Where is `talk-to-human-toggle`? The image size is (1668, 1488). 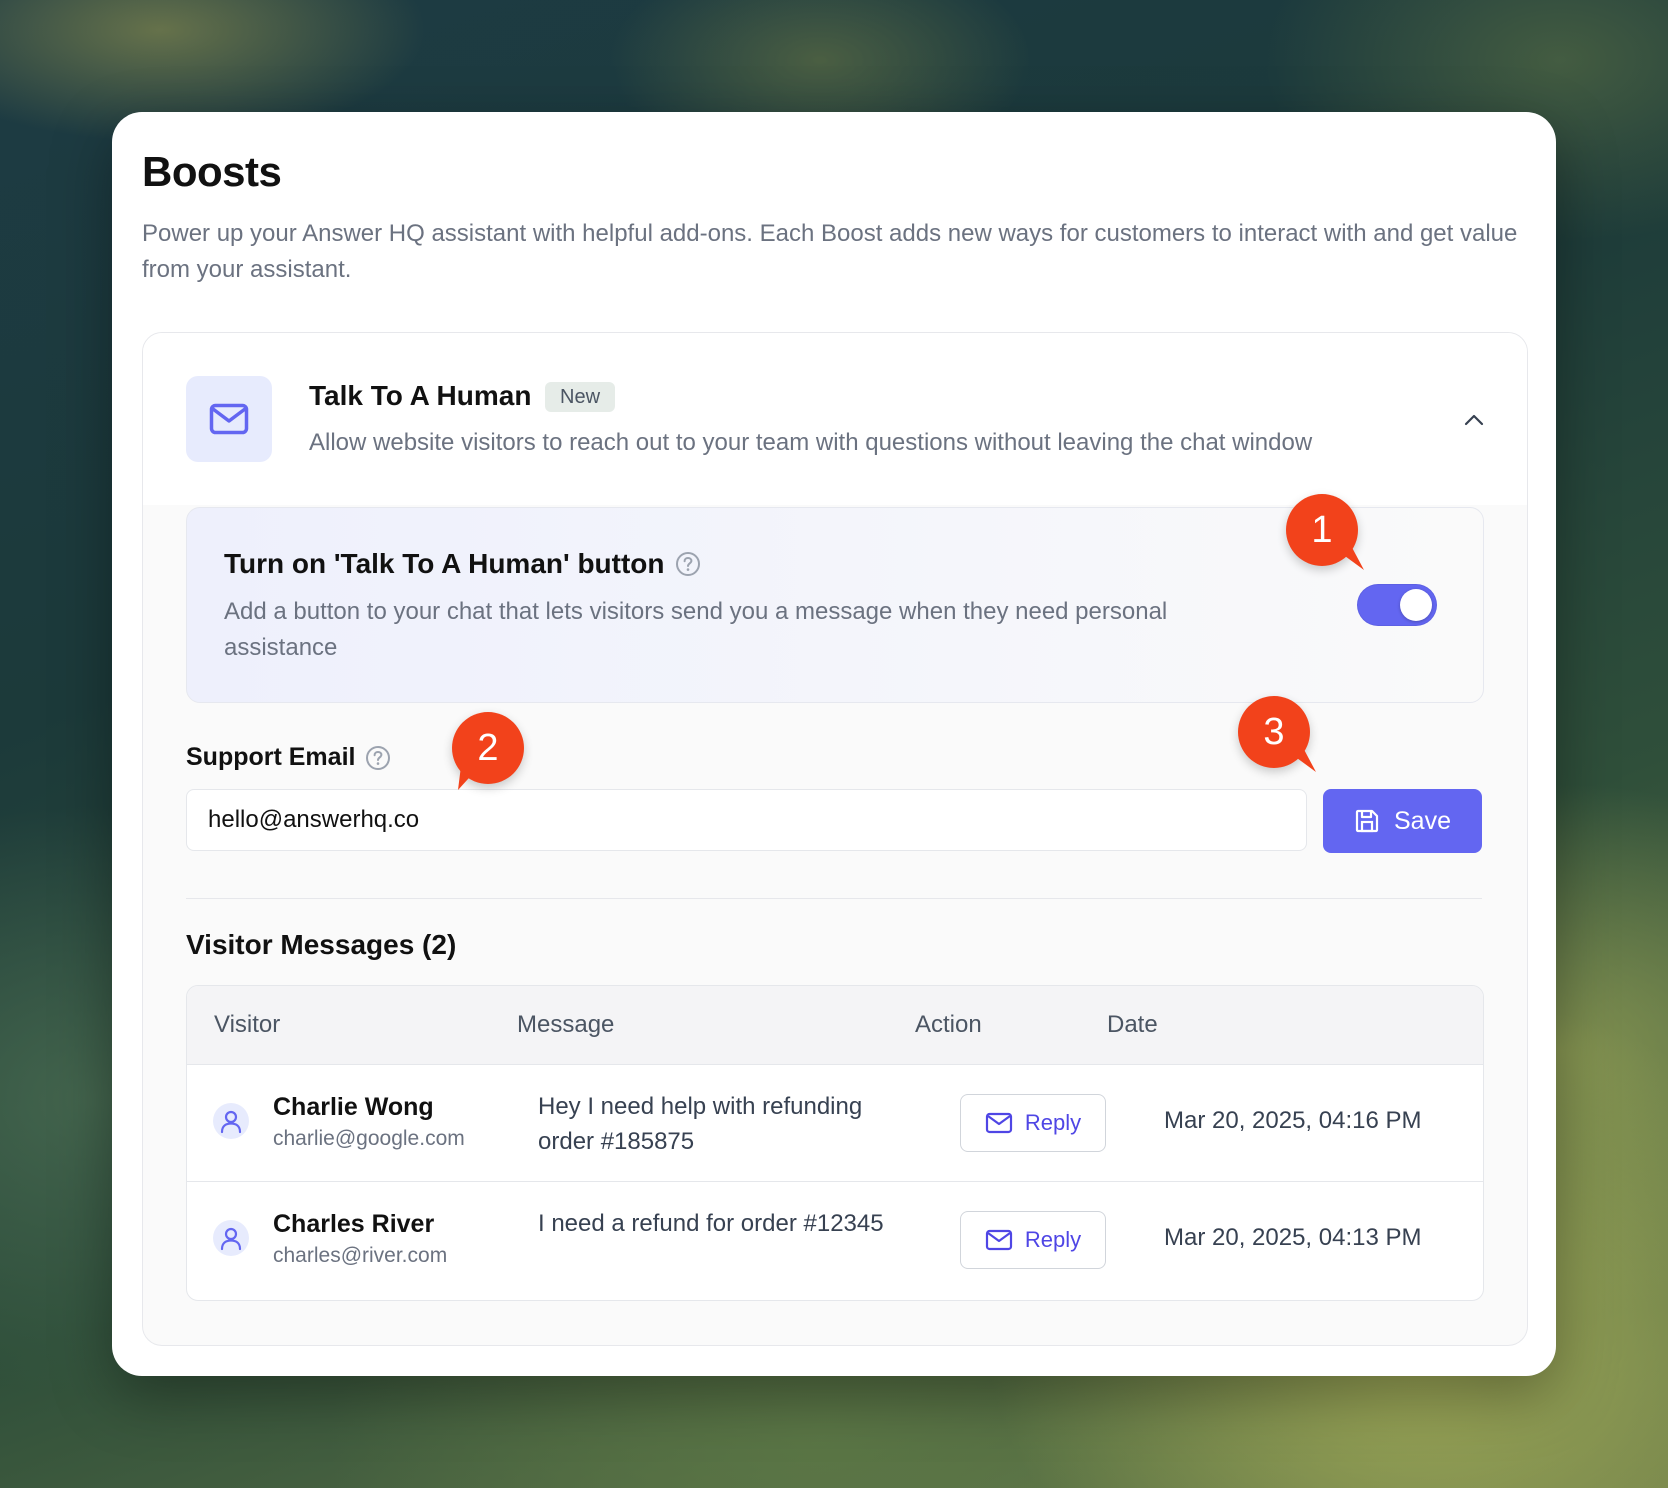
talk-to-human-toggle is located at coordinates (1397, 605).